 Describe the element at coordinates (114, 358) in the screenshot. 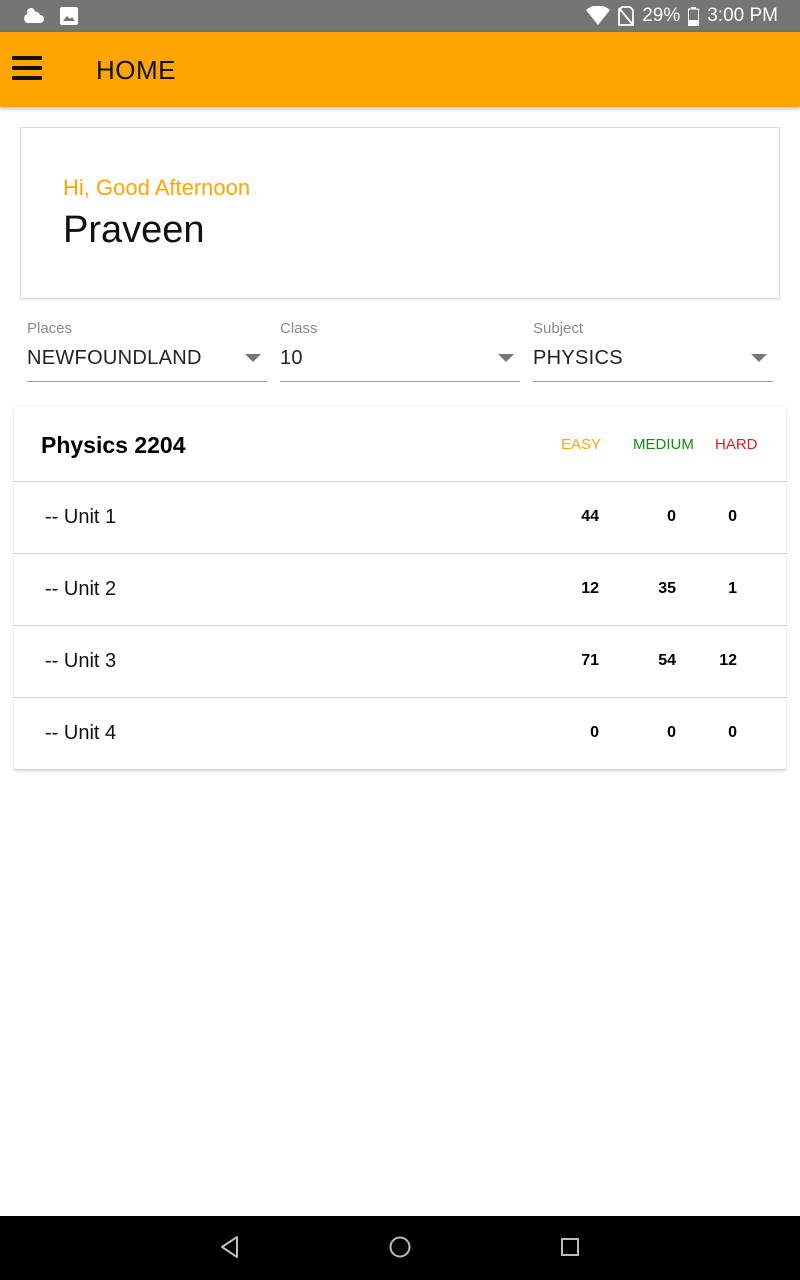

I see `places-value: NEWFOUNDLAND` at that location.